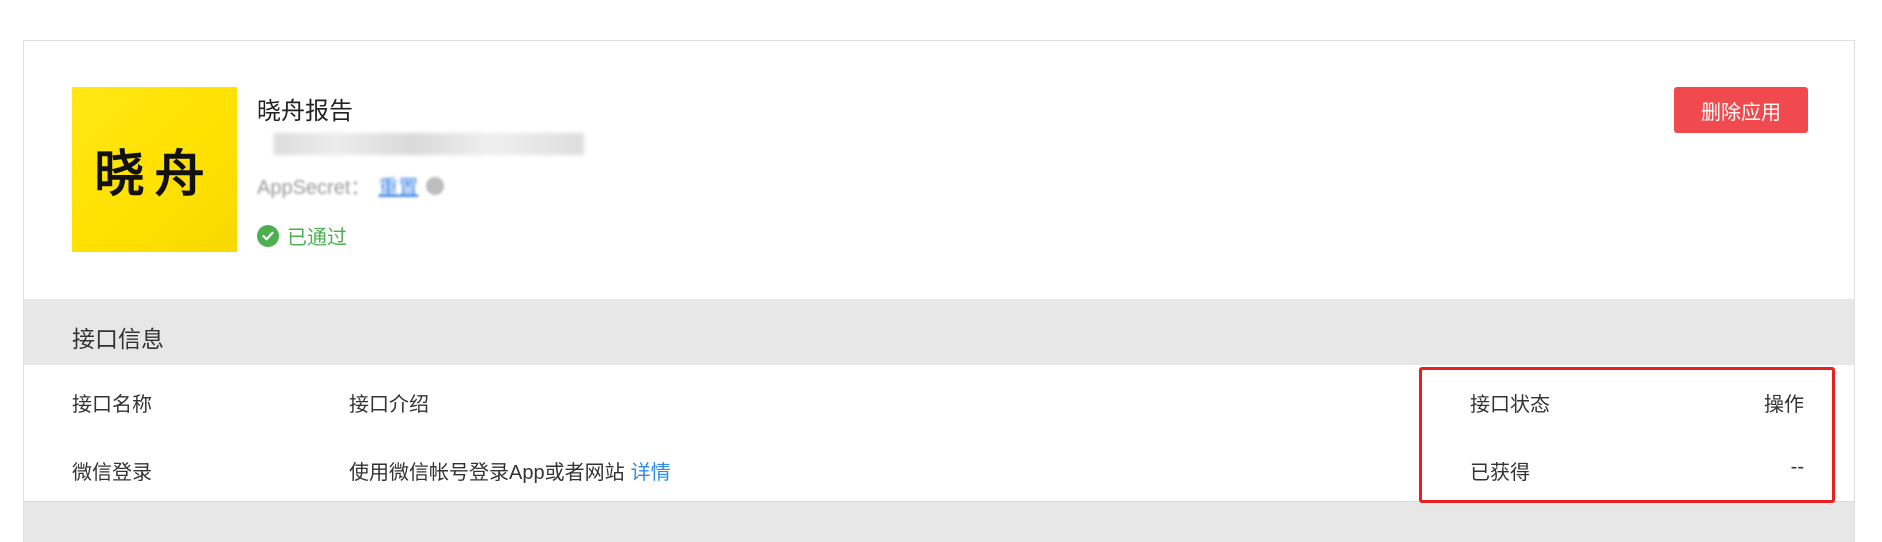 The image size is (1882, 542). I want to click on reset-secret-link: 重置, so click(398, 185).